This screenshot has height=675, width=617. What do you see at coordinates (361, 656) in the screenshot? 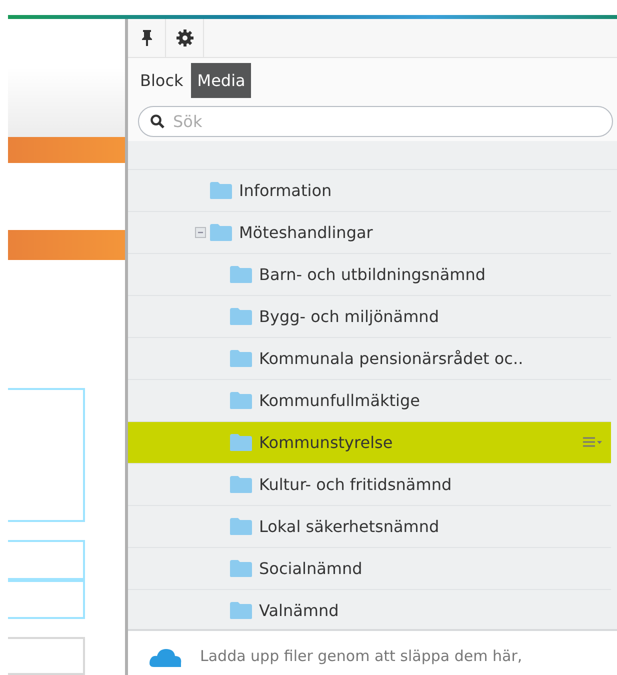
I see `upload-hint: Ladda upp filer genom att släppa dem här,` at bounding box center [361, 656].